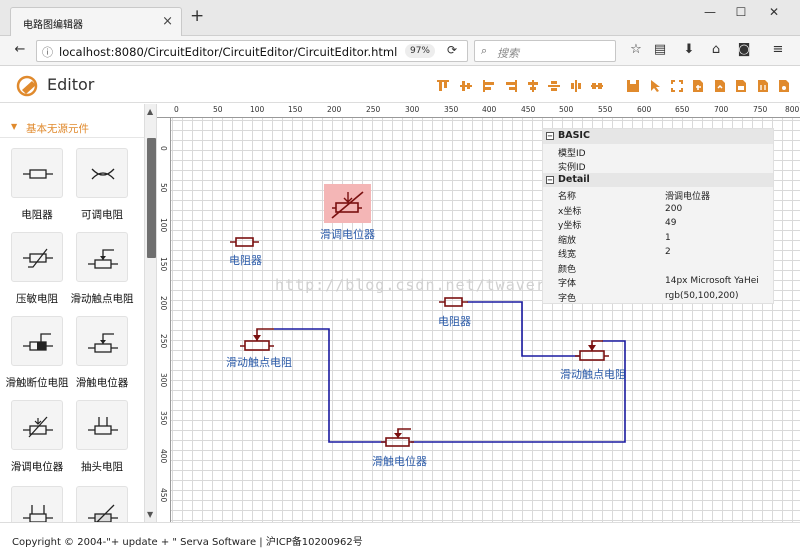 The height and width of the screenshot is (554, 800). What do you see at coordinates (720, 86) in the screenshot?
I see `save-file-icon` at bounding box center [720, 86].